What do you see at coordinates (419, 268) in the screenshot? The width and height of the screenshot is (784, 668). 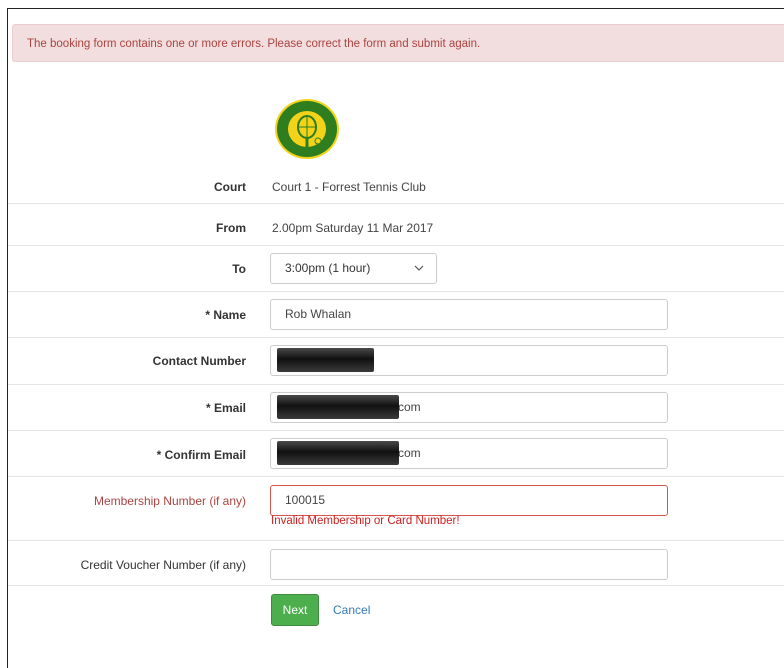 I see `chevron-down-icon` at bounding box center [419, 268].